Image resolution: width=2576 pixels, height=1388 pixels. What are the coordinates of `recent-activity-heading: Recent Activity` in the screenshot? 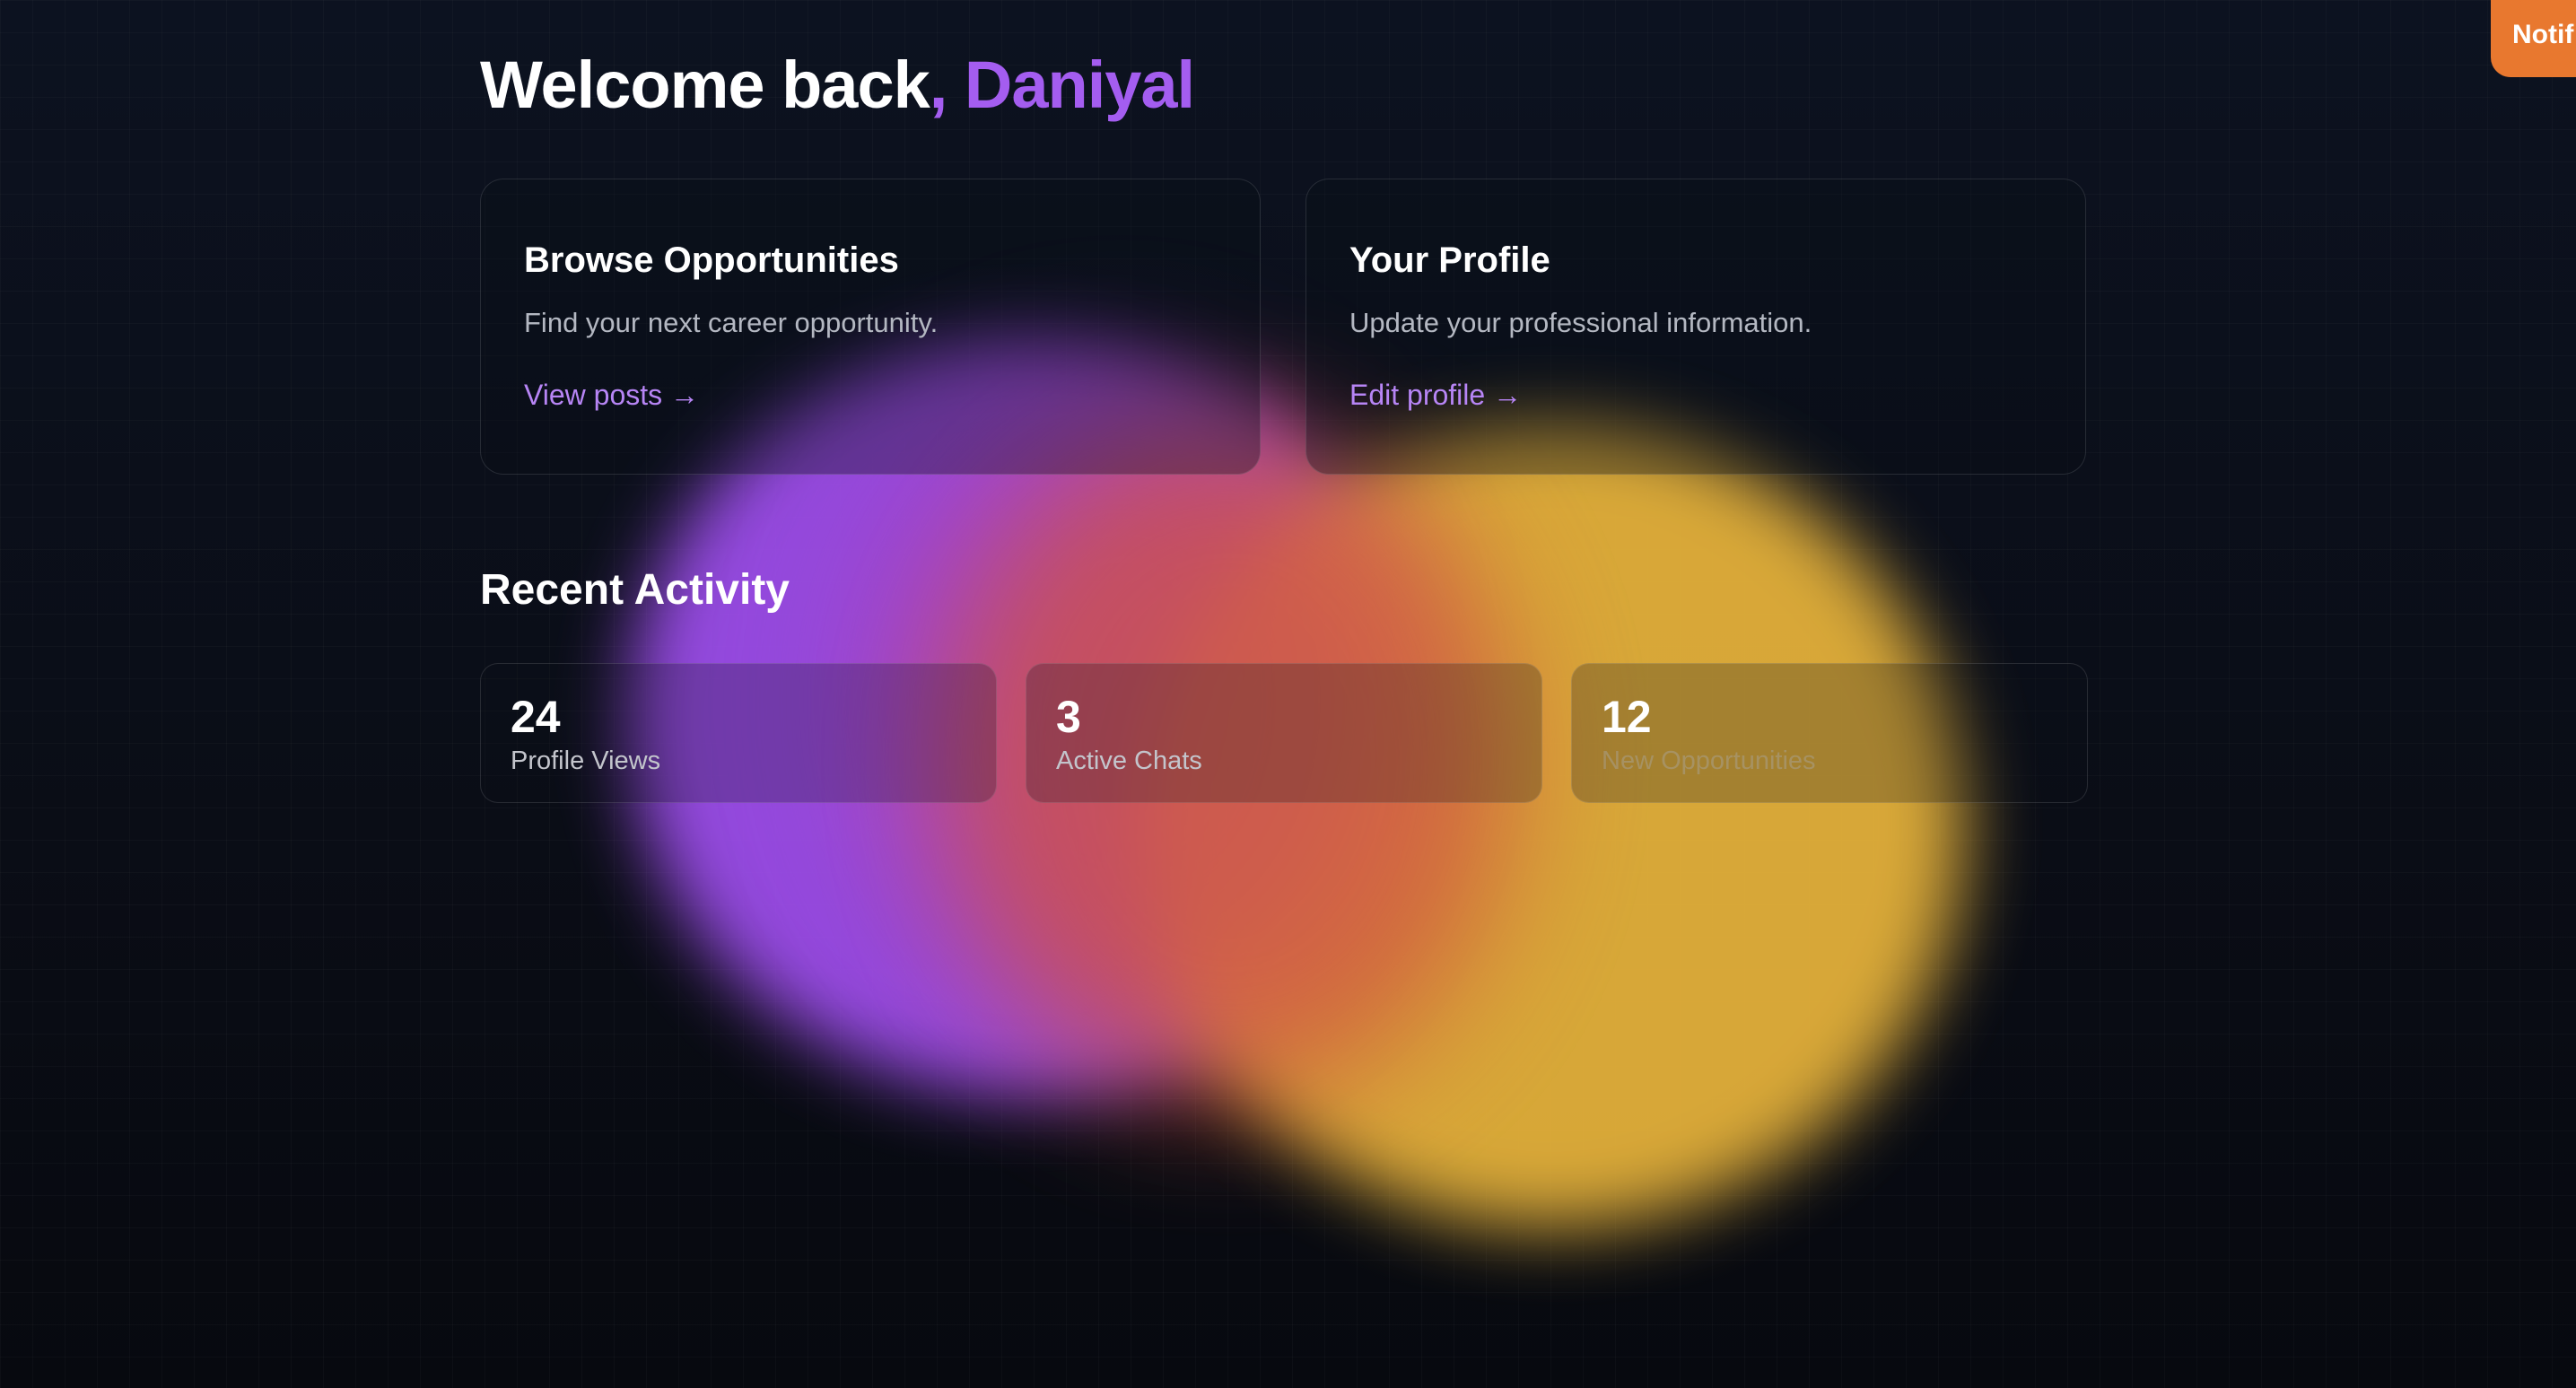 It's located at (635, 590).